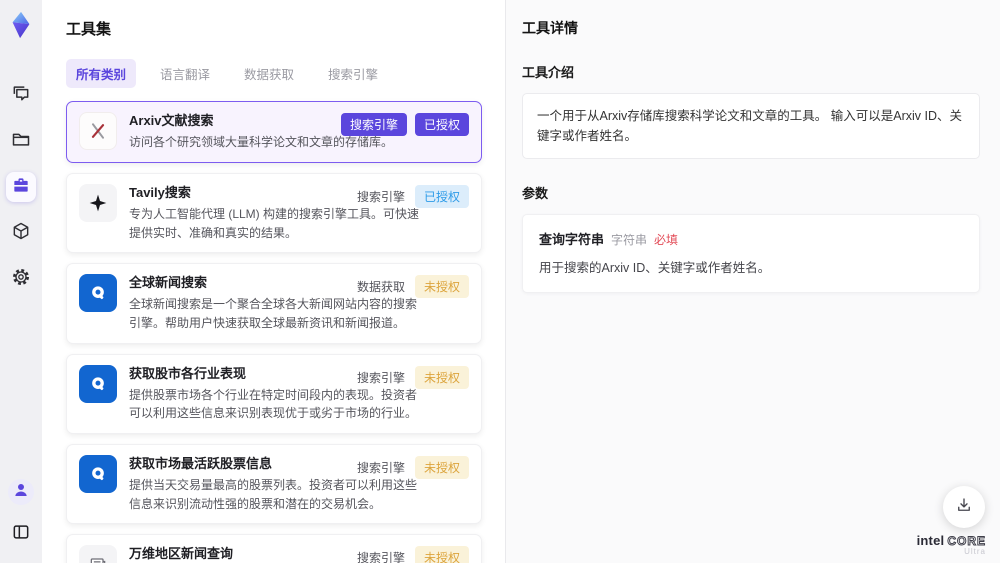 The height and width of the screenshot is (563, 1000). I want to click on param-card: 查询字符串 字符串 必填 用于搜索的Arxiv ID、关键字或作者姓名。, so click(751, 253).